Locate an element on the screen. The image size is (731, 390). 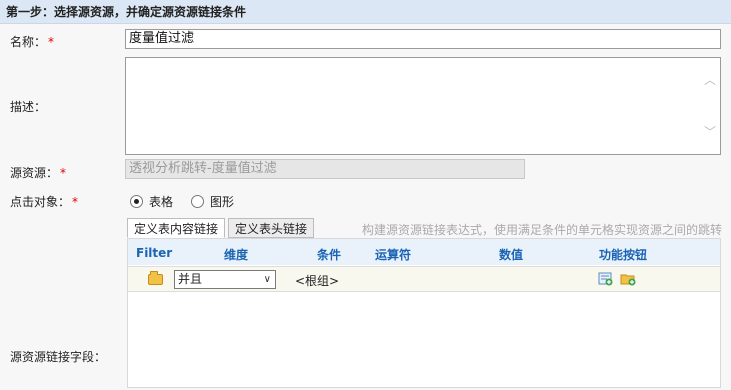
step-header: 第一步：选择源资源，并确定源资源链接条件 is located at coordinates (365, 12).